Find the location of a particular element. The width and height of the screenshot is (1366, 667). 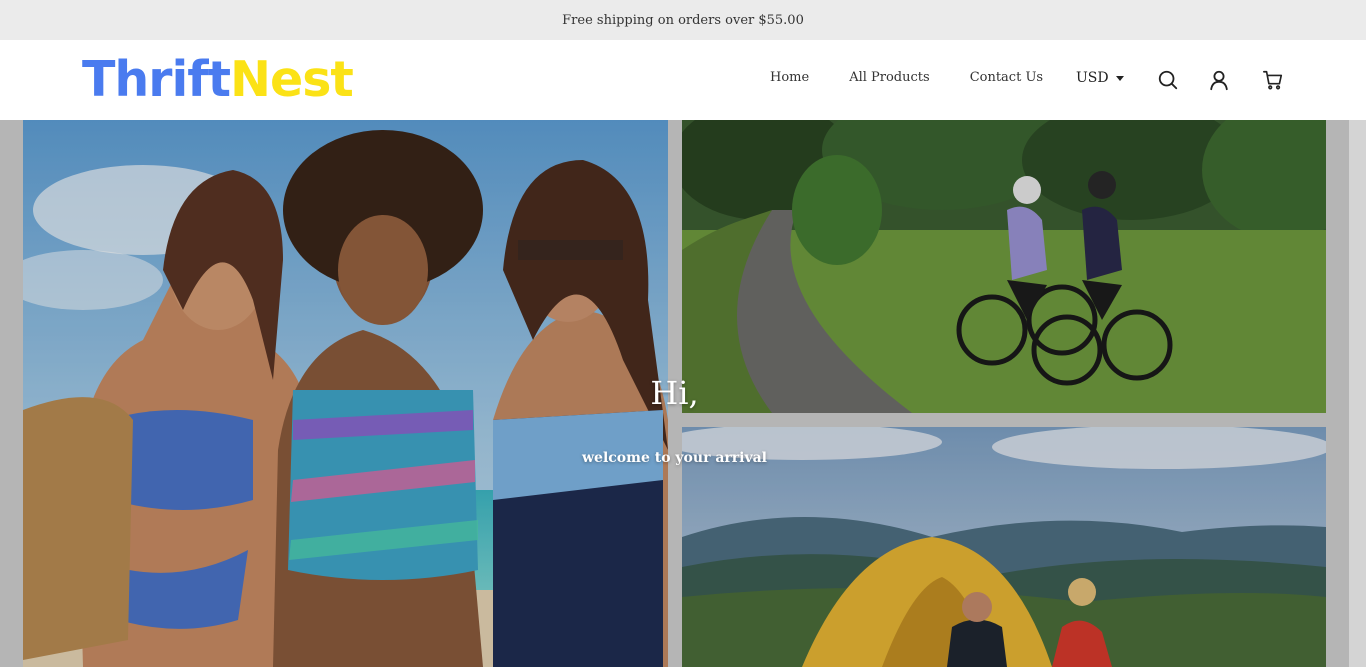

user-icon is located at coordinates (1219, 80).